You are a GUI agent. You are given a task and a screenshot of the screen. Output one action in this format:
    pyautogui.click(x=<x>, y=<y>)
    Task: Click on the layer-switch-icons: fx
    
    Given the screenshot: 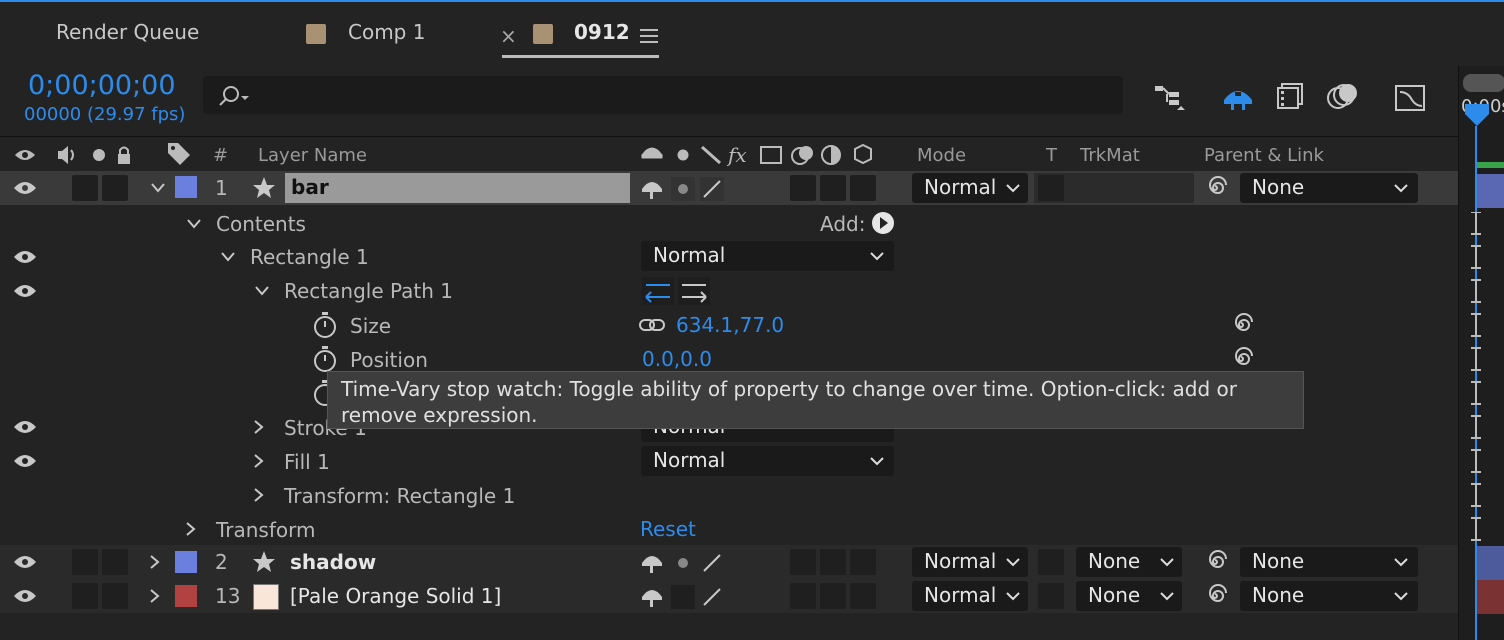 What is the action you would take?
    pyautogui.click(x=759, y=155)
    